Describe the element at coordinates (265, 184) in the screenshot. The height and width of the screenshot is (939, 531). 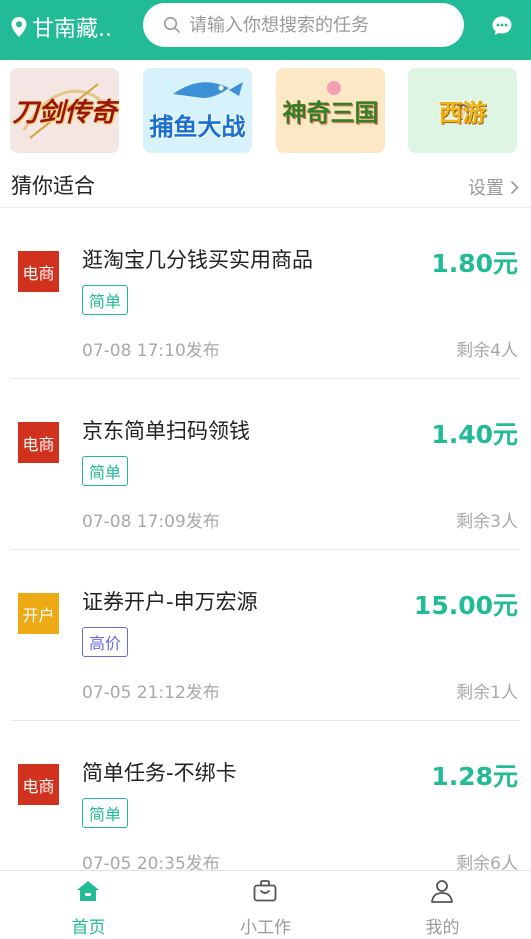
I see `recommend-section-header: 猜你适合 设置` at that location.